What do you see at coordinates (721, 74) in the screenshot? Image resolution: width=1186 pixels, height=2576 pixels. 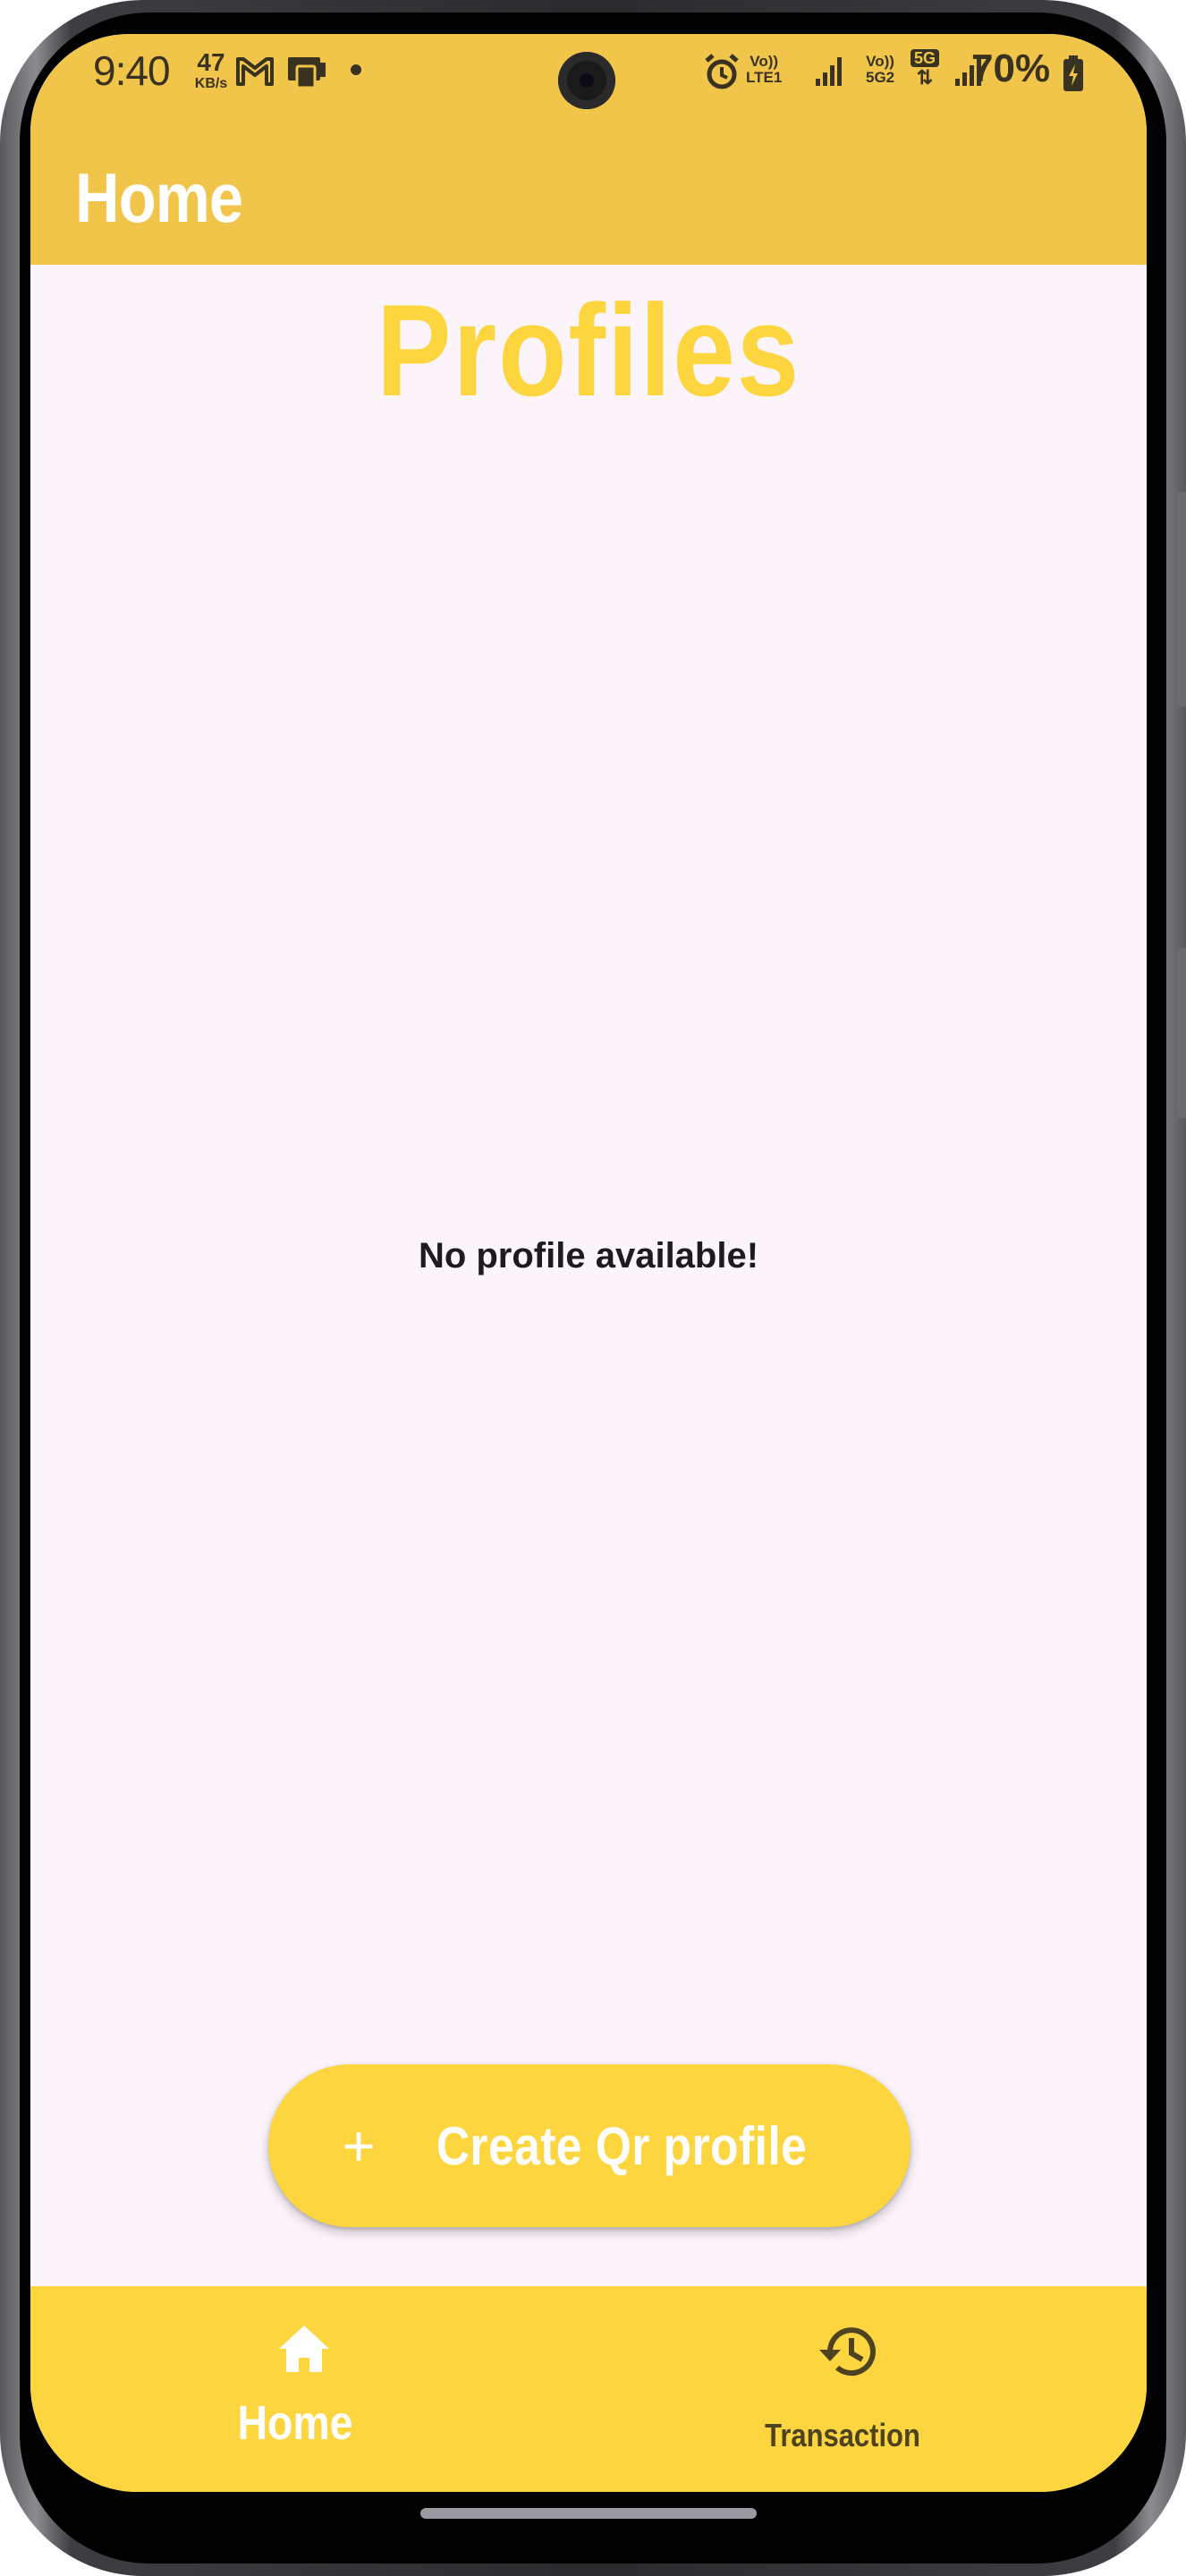 I see `alarm-icon` at bounding box center [721, 74].